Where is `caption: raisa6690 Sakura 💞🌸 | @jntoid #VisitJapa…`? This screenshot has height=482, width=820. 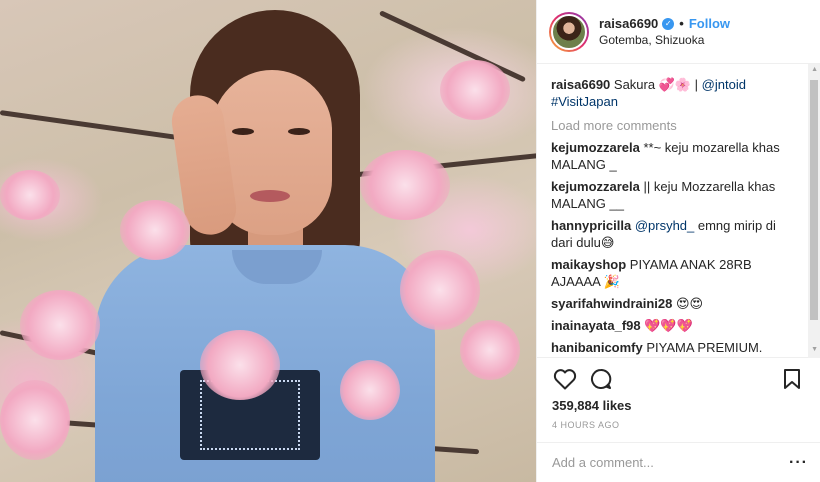
caption: raisa6690 Sakura 💞🌸 | @jntoid #VisitJapa… is located at coordinates (676, 93).